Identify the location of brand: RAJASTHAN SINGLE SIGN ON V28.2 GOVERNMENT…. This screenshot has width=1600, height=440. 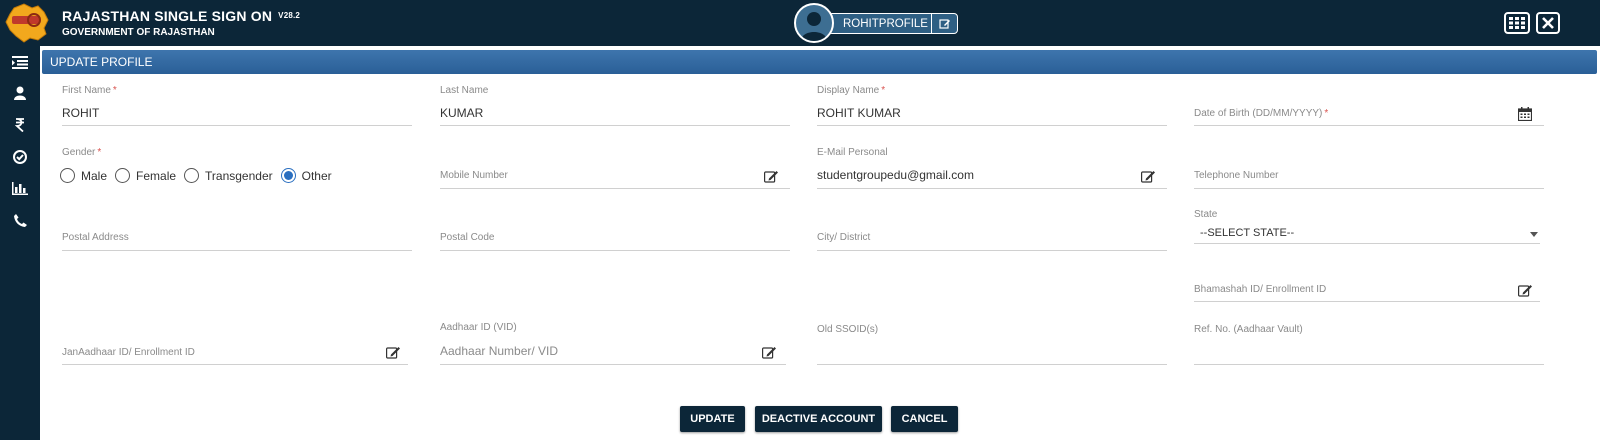
(181, 23).